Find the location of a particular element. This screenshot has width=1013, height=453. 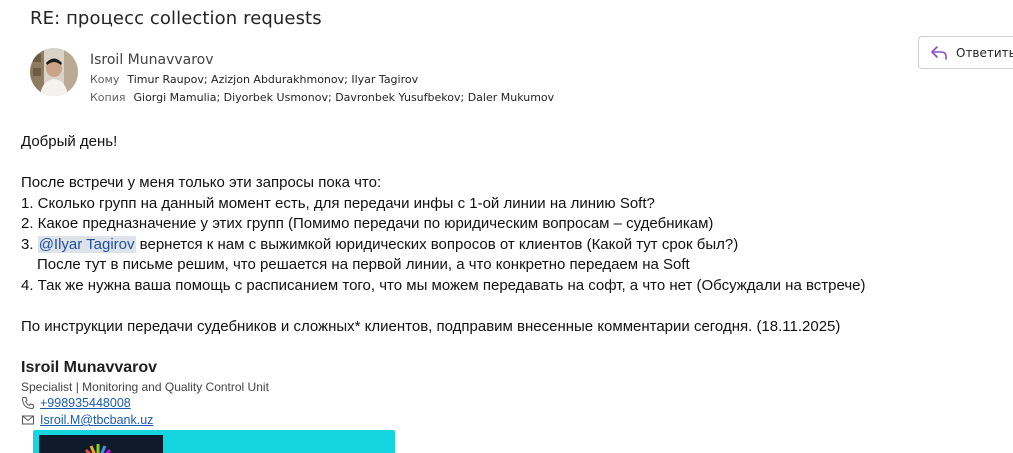

reply-button: Ответить is located at coordinates (965, 52).